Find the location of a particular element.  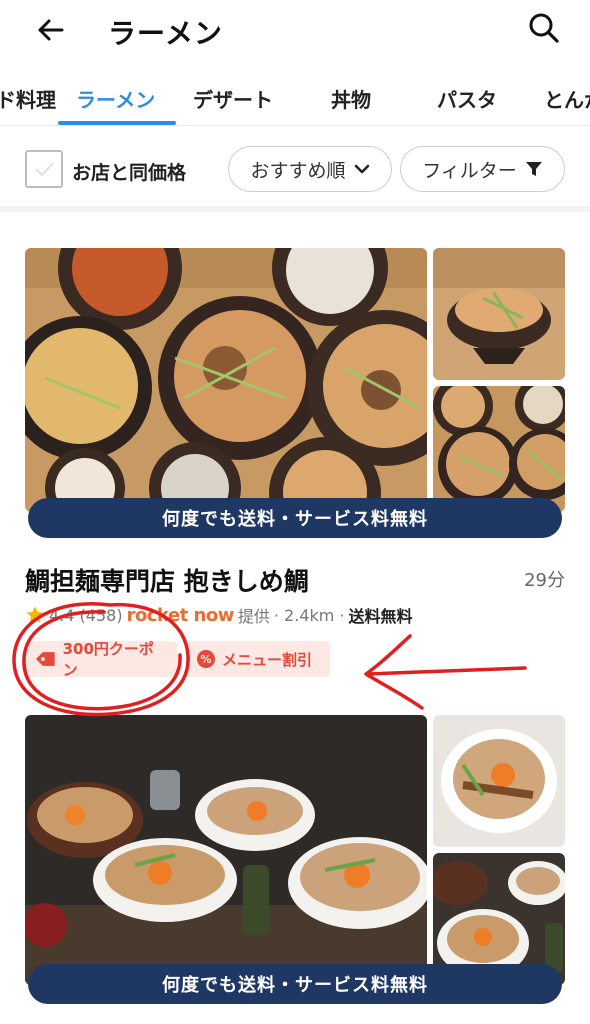

discount-badge: % メニュー割引 is located at coordinates (258, 659).